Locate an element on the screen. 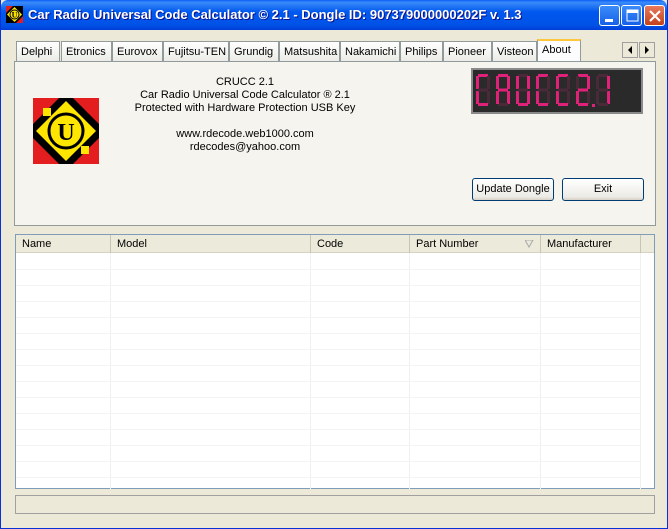  column-header-part-number-label: Part Number is located at coordinates (447, 244).